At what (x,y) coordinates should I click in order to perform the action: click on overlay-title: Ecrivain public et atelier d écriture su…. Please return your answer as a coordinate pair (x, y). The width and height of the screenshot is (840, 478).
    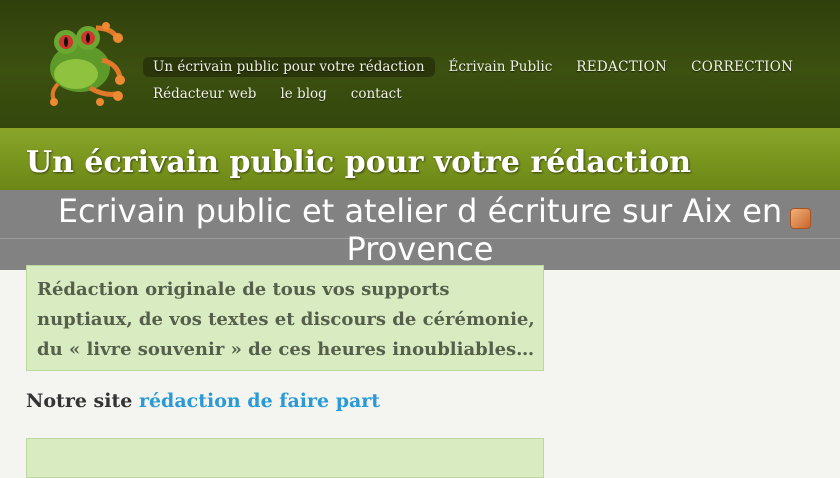
    Looking at the image, I should click on (420, 230).